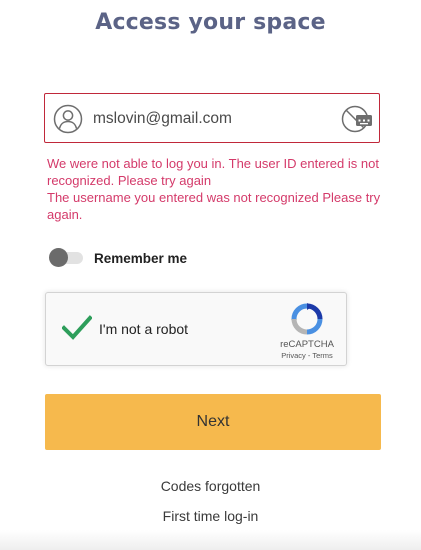  What do you see at coordinates (307, 344) in the screenshot?
I see `recaptcha-brand: reCAPTCHA` at bounding box center [307, 344].